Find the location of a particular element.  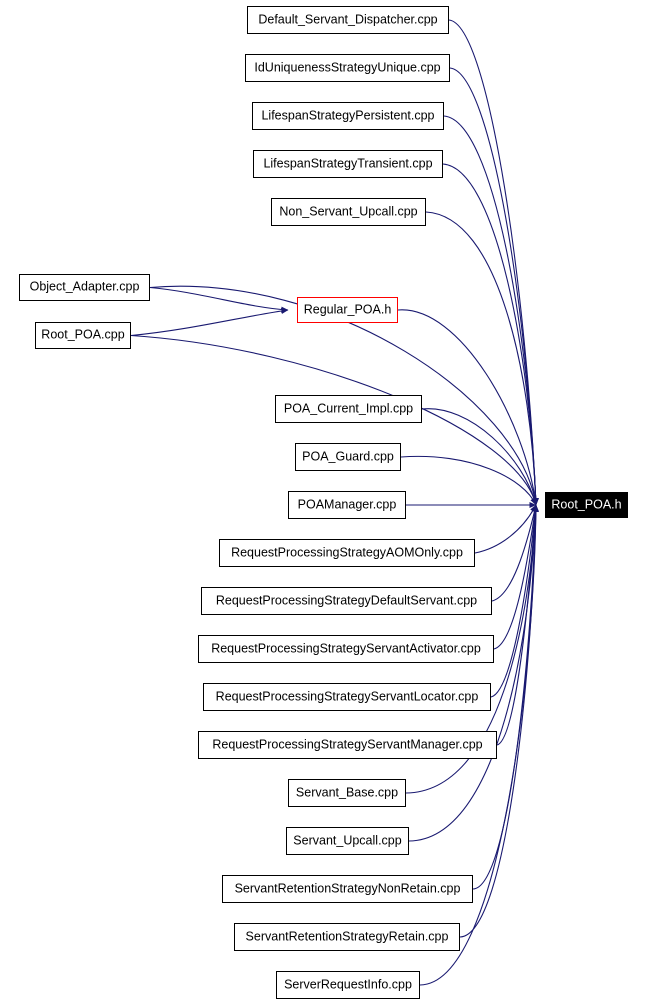

graph-node-label: Default_Servant_Dispatcher.cpp is located at coordinates (348, 19).